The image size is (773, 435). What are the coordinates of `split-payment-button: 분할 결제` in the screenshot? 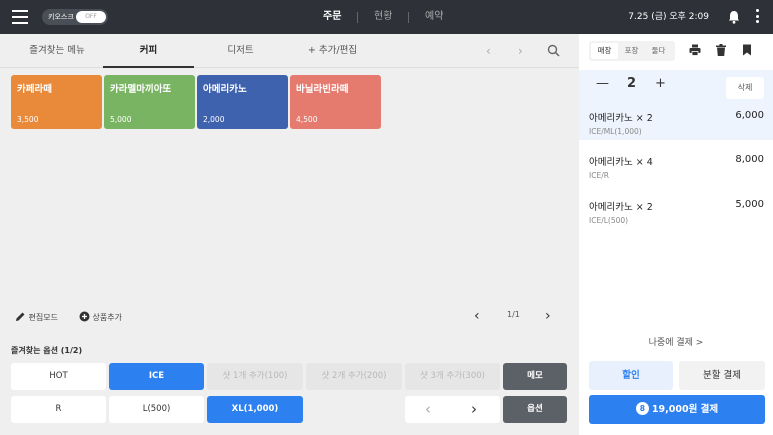 It's located at (722, 375).